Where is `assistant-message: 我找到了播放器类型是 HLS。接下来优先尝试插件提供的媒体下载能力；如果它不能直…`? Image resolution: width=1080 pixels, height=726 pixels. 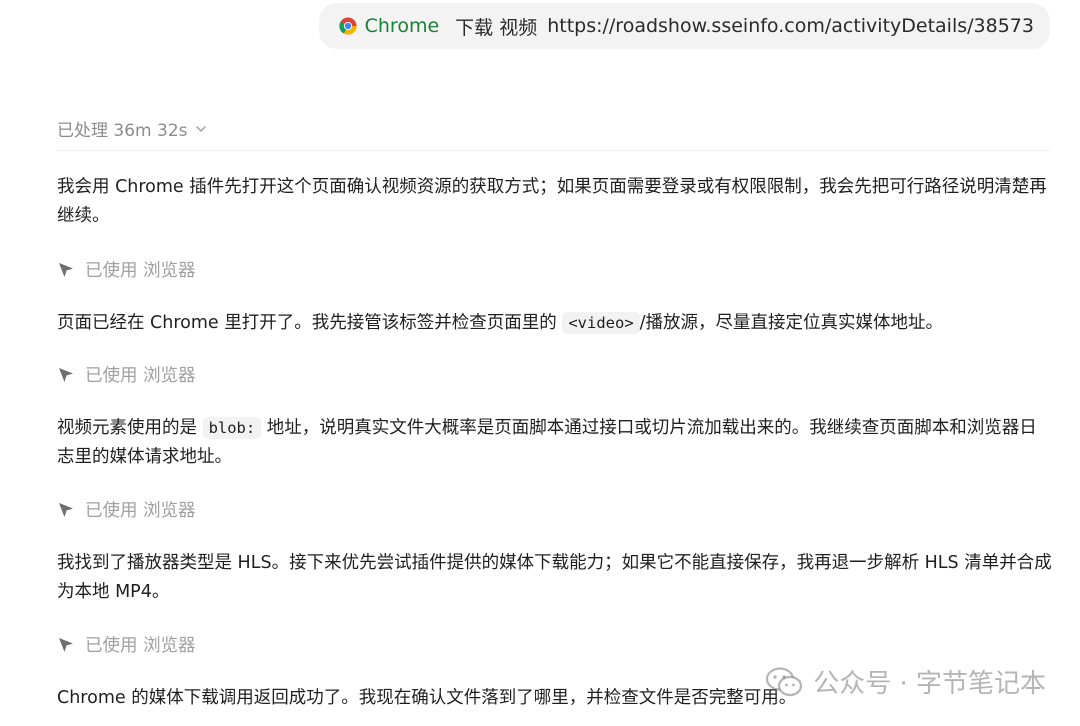 assistant-message: 我找到了播放器类型是 HLS。接下来优先尝试插件提供的媒体下载能力；如果它不能直… is located at coordinates (554, 578).